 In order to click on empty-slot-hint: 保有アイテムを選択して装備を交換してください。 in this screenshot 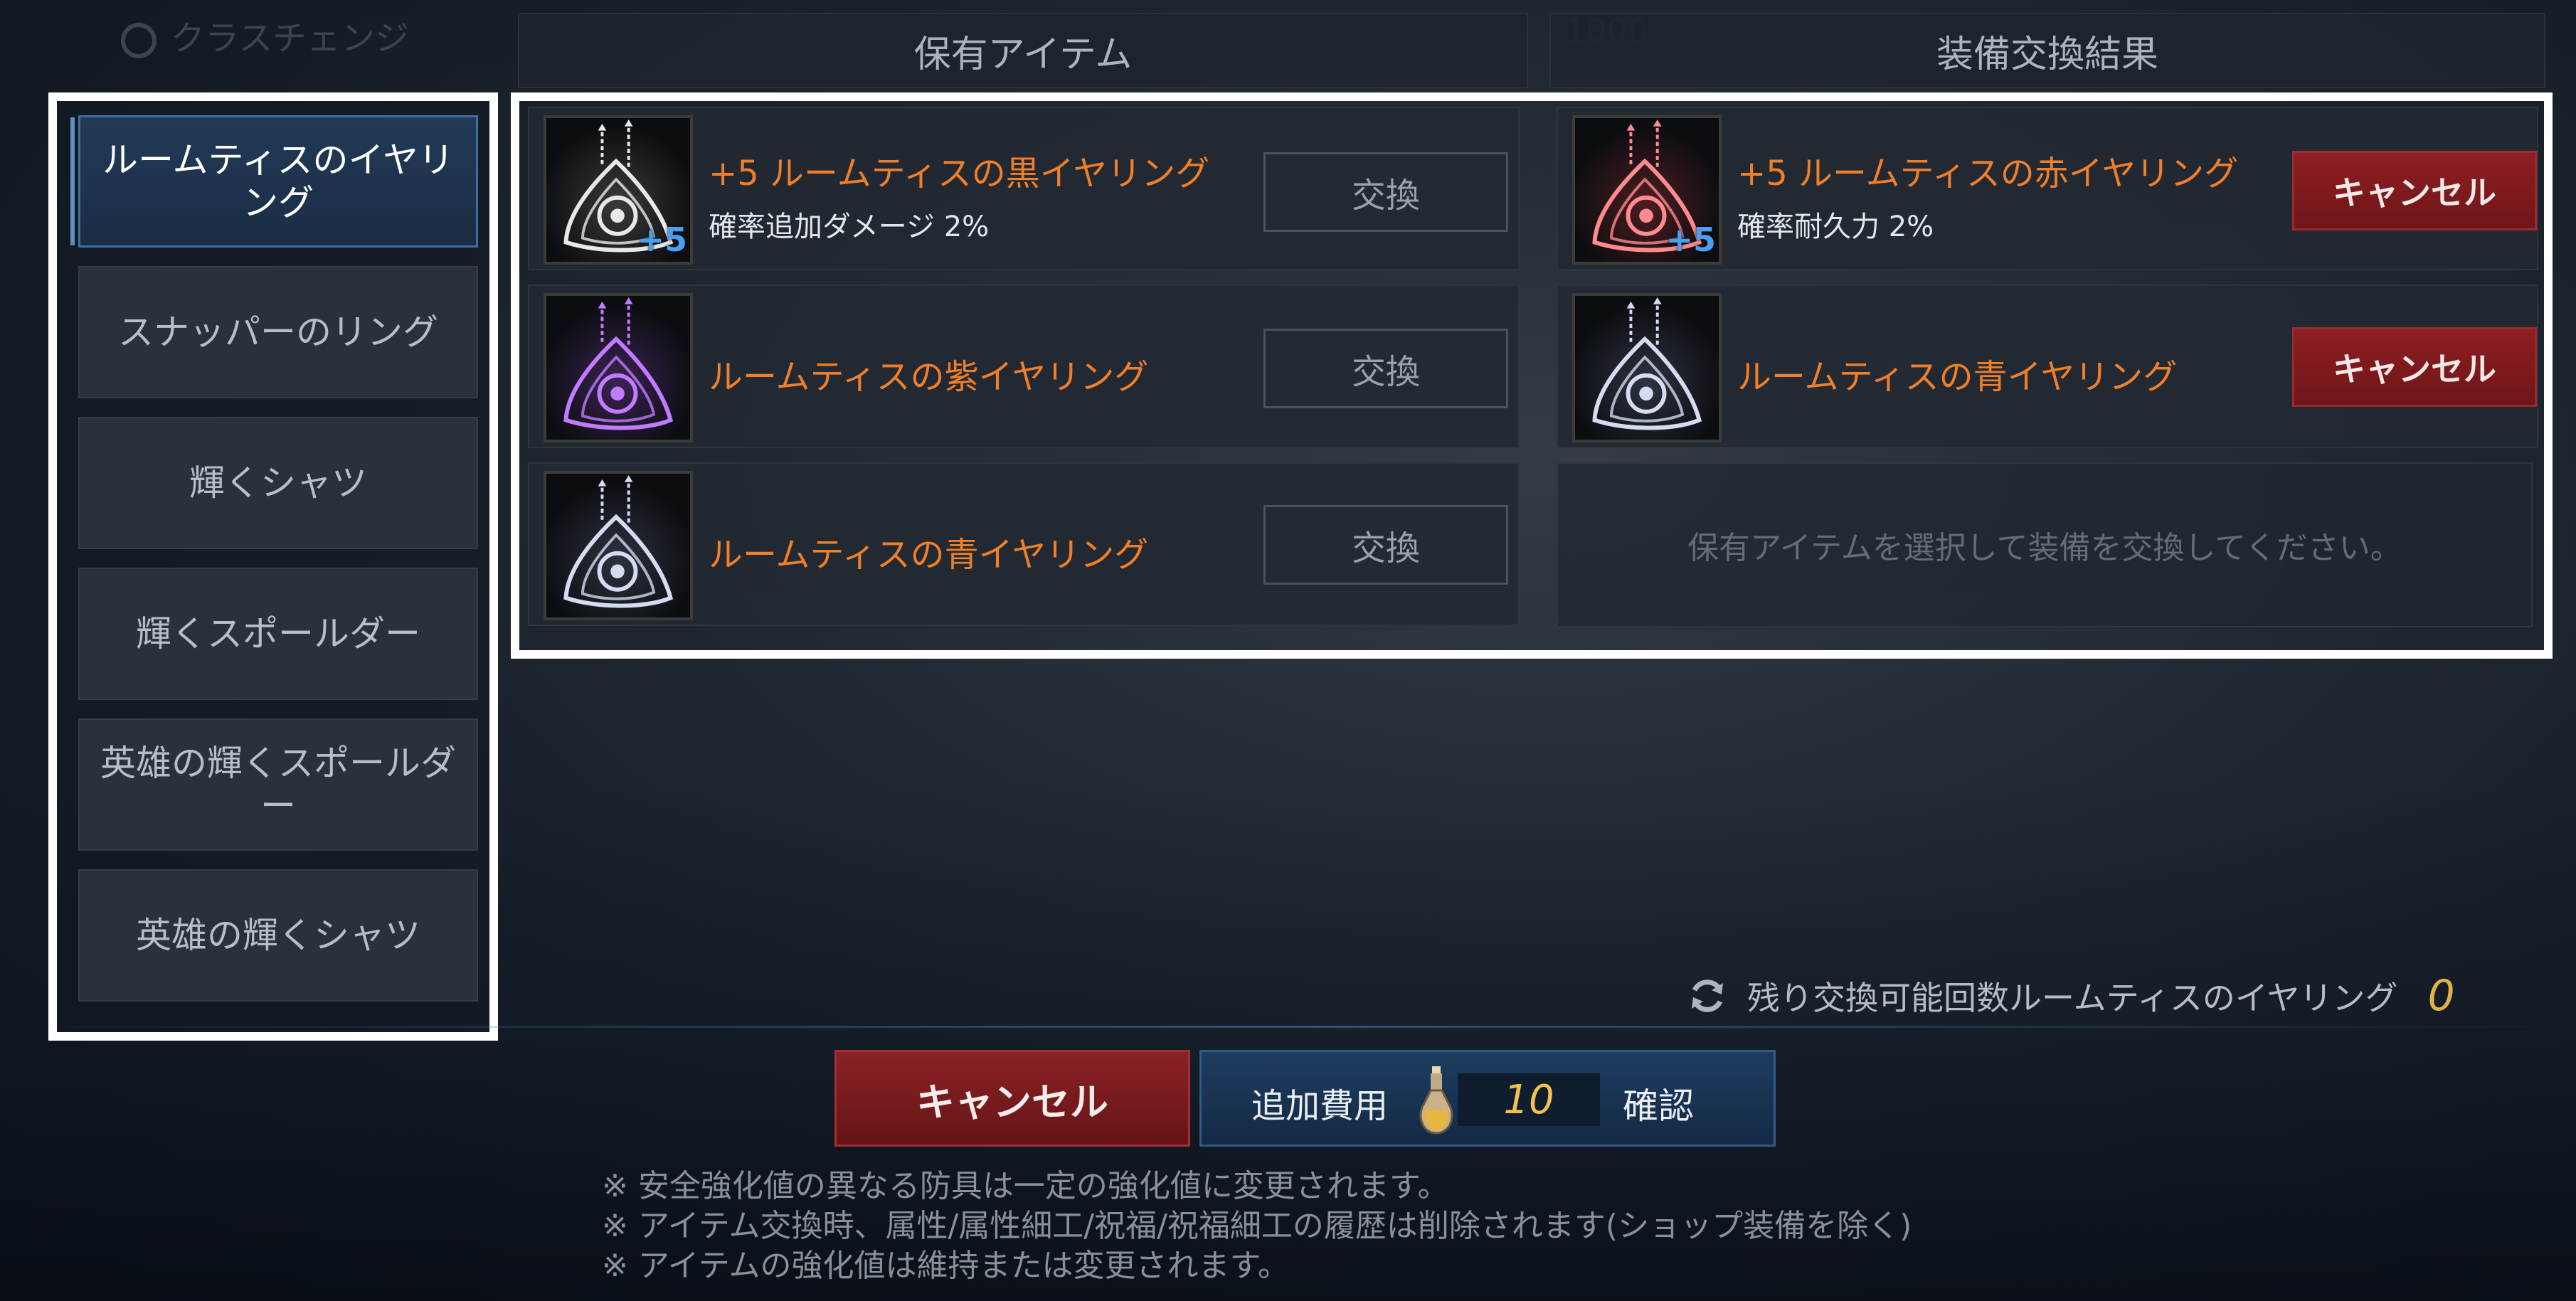, I will do `click(2045, 544)`.